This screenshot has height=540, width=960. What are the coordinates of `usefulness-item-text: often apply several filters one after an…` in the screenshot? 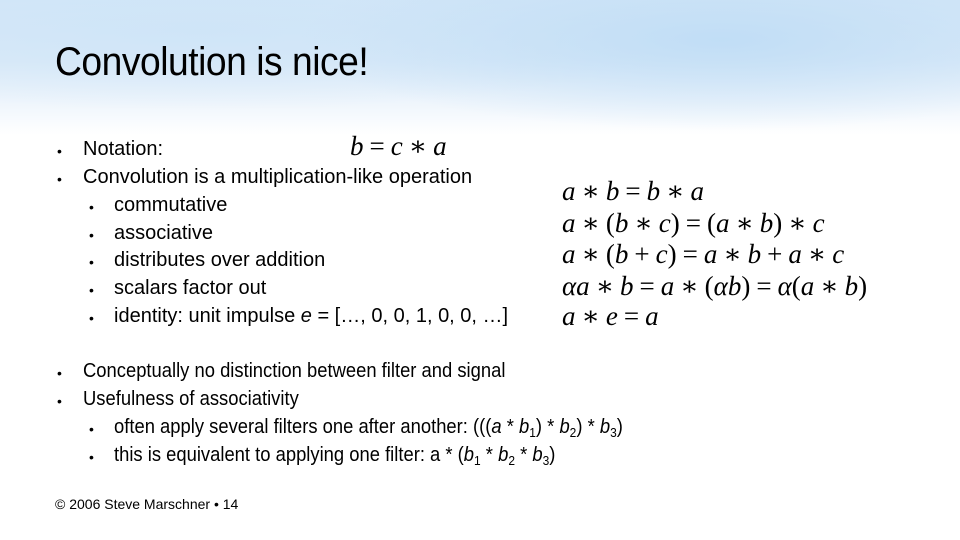 It's located at (368, 428).